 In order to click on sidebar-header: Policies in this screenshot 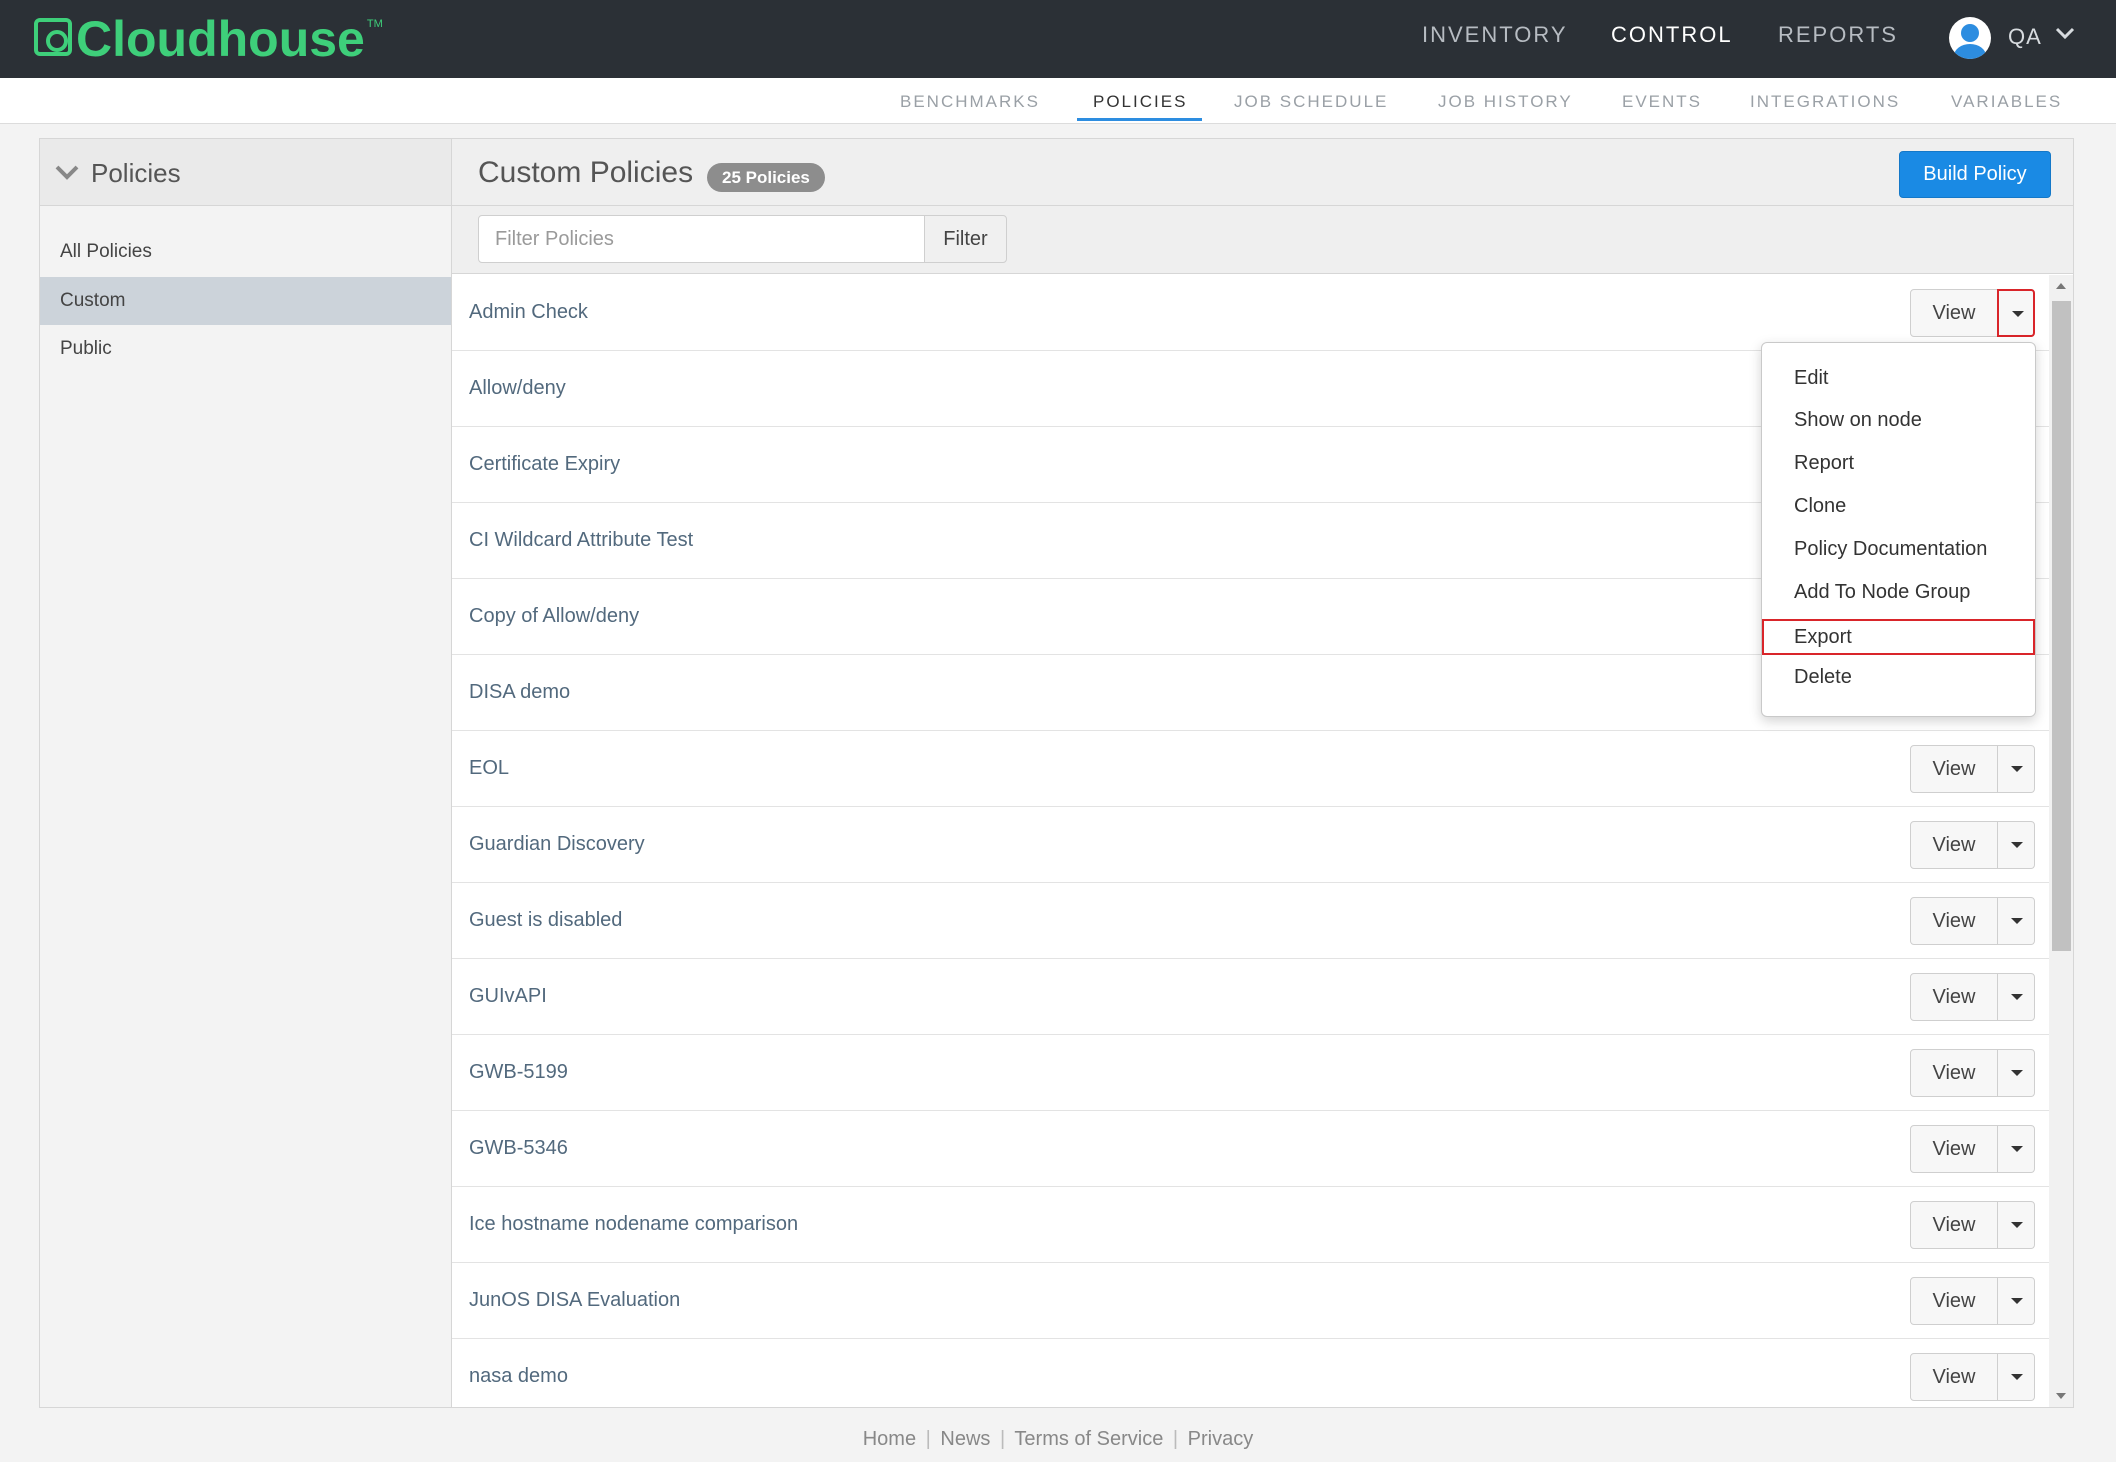, I will do `click(245, 172)`.